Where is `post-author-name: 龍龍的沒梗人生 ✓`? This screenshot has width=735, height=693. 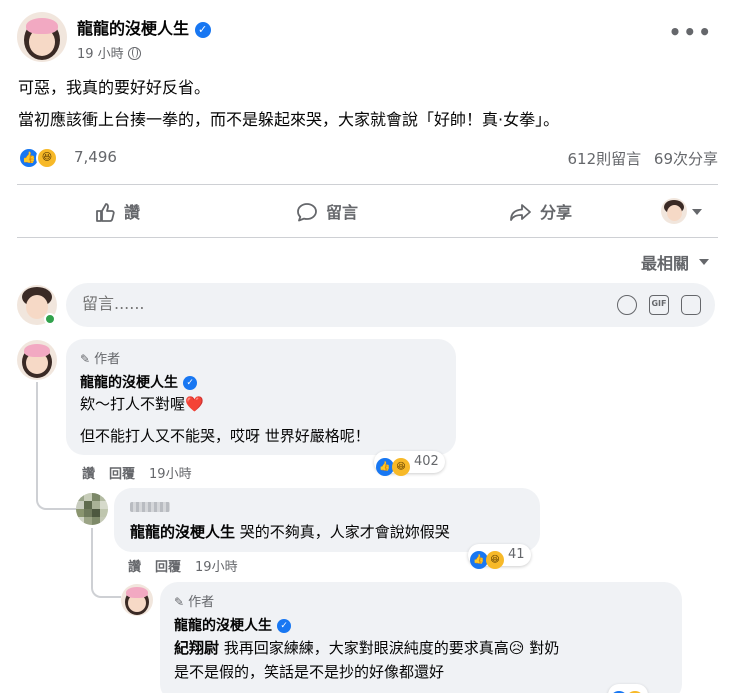
post-author-name: 龍龍的沒梗人生 ✓ is located at coordinates (144, 27).